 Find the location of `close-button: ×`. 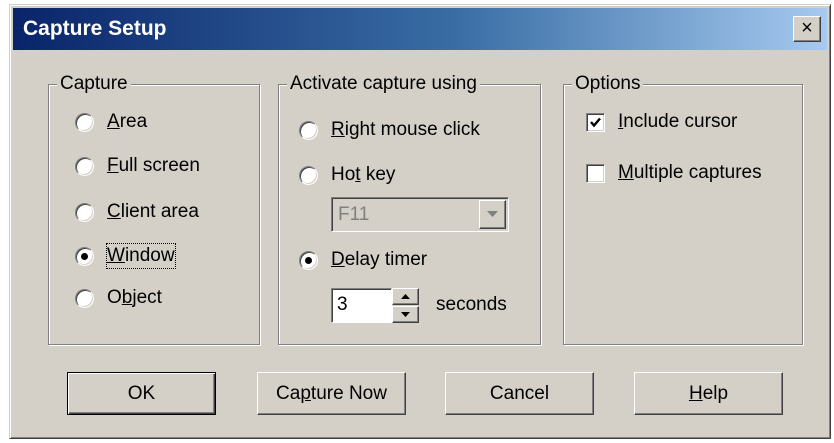

close-button: × is located at coordinates (807, 29).